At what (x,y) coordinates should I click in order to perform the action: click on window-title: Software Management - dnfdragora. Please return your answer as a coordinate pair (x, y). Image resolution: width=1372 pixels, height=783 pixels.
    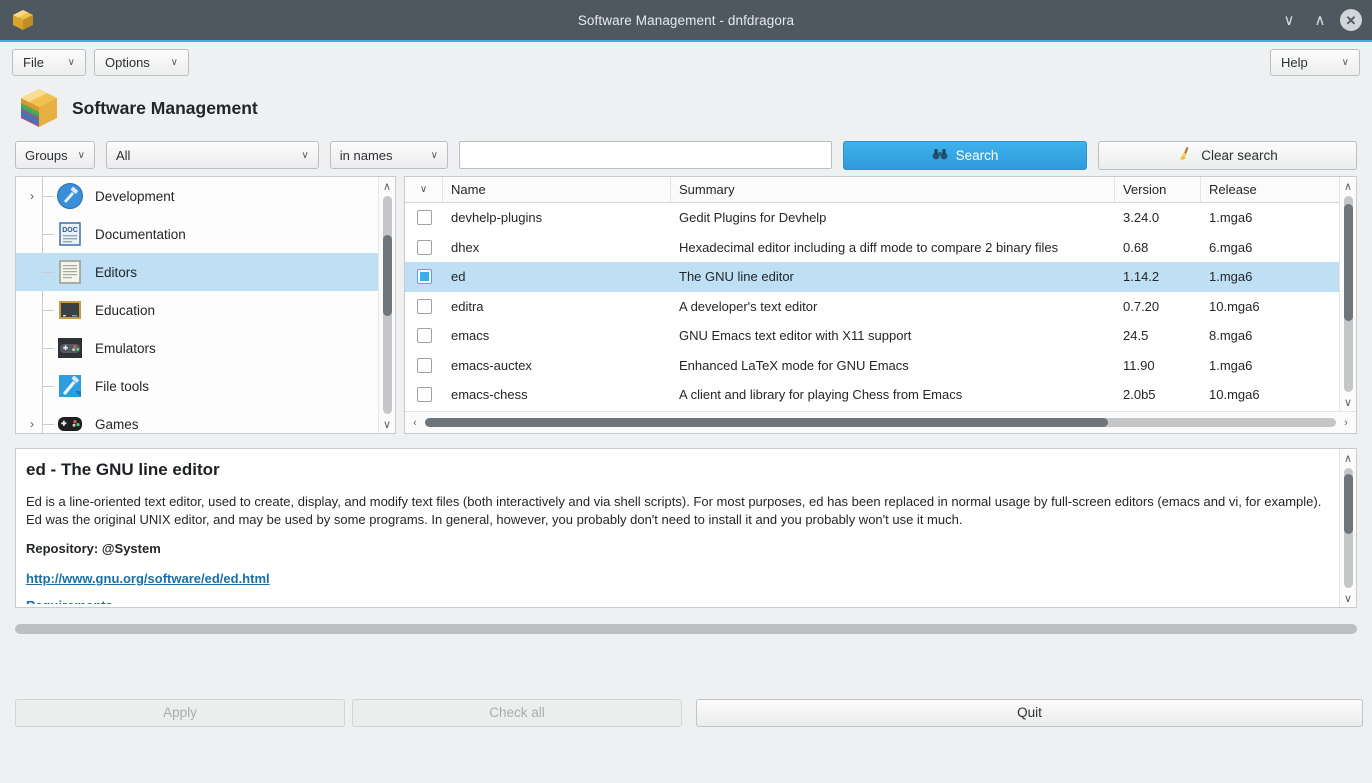
    Looking at the image, I should click on (686, 20).